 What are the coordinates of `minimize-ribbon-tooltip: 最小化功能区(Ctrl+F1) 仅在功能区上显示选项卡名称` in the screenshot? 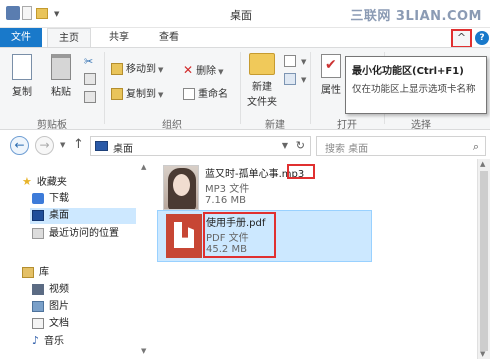 It's located at (416, 85).